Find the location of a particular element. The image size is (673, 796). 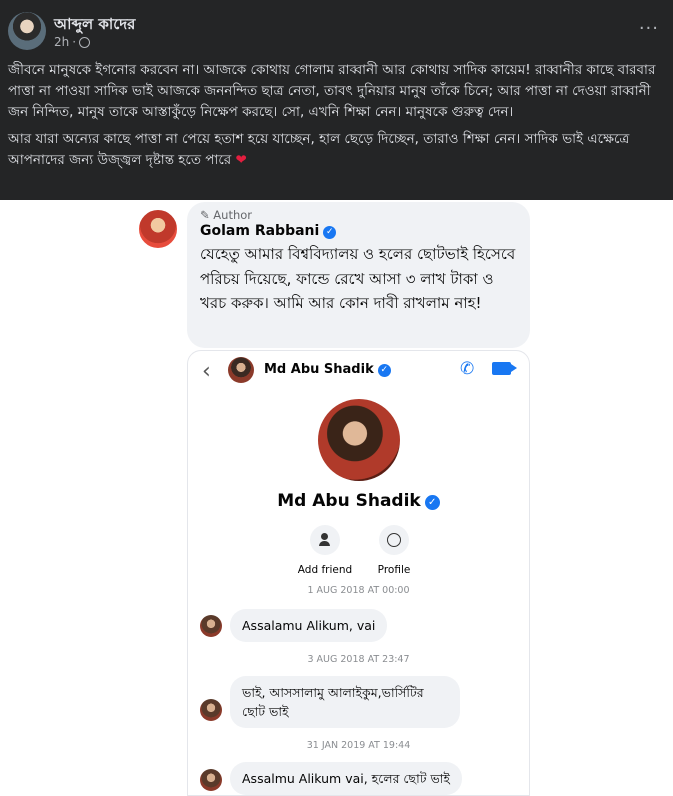

profile-action: Profile is located at coordinates (394, 550).